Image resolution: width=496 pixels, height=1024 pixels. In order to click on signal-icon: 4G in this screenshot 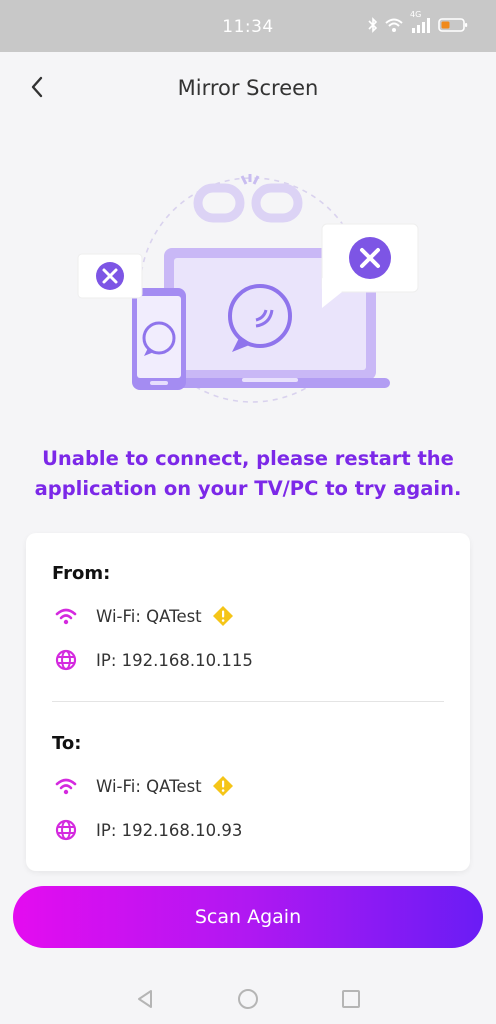, I will do `click(421, 24)`.